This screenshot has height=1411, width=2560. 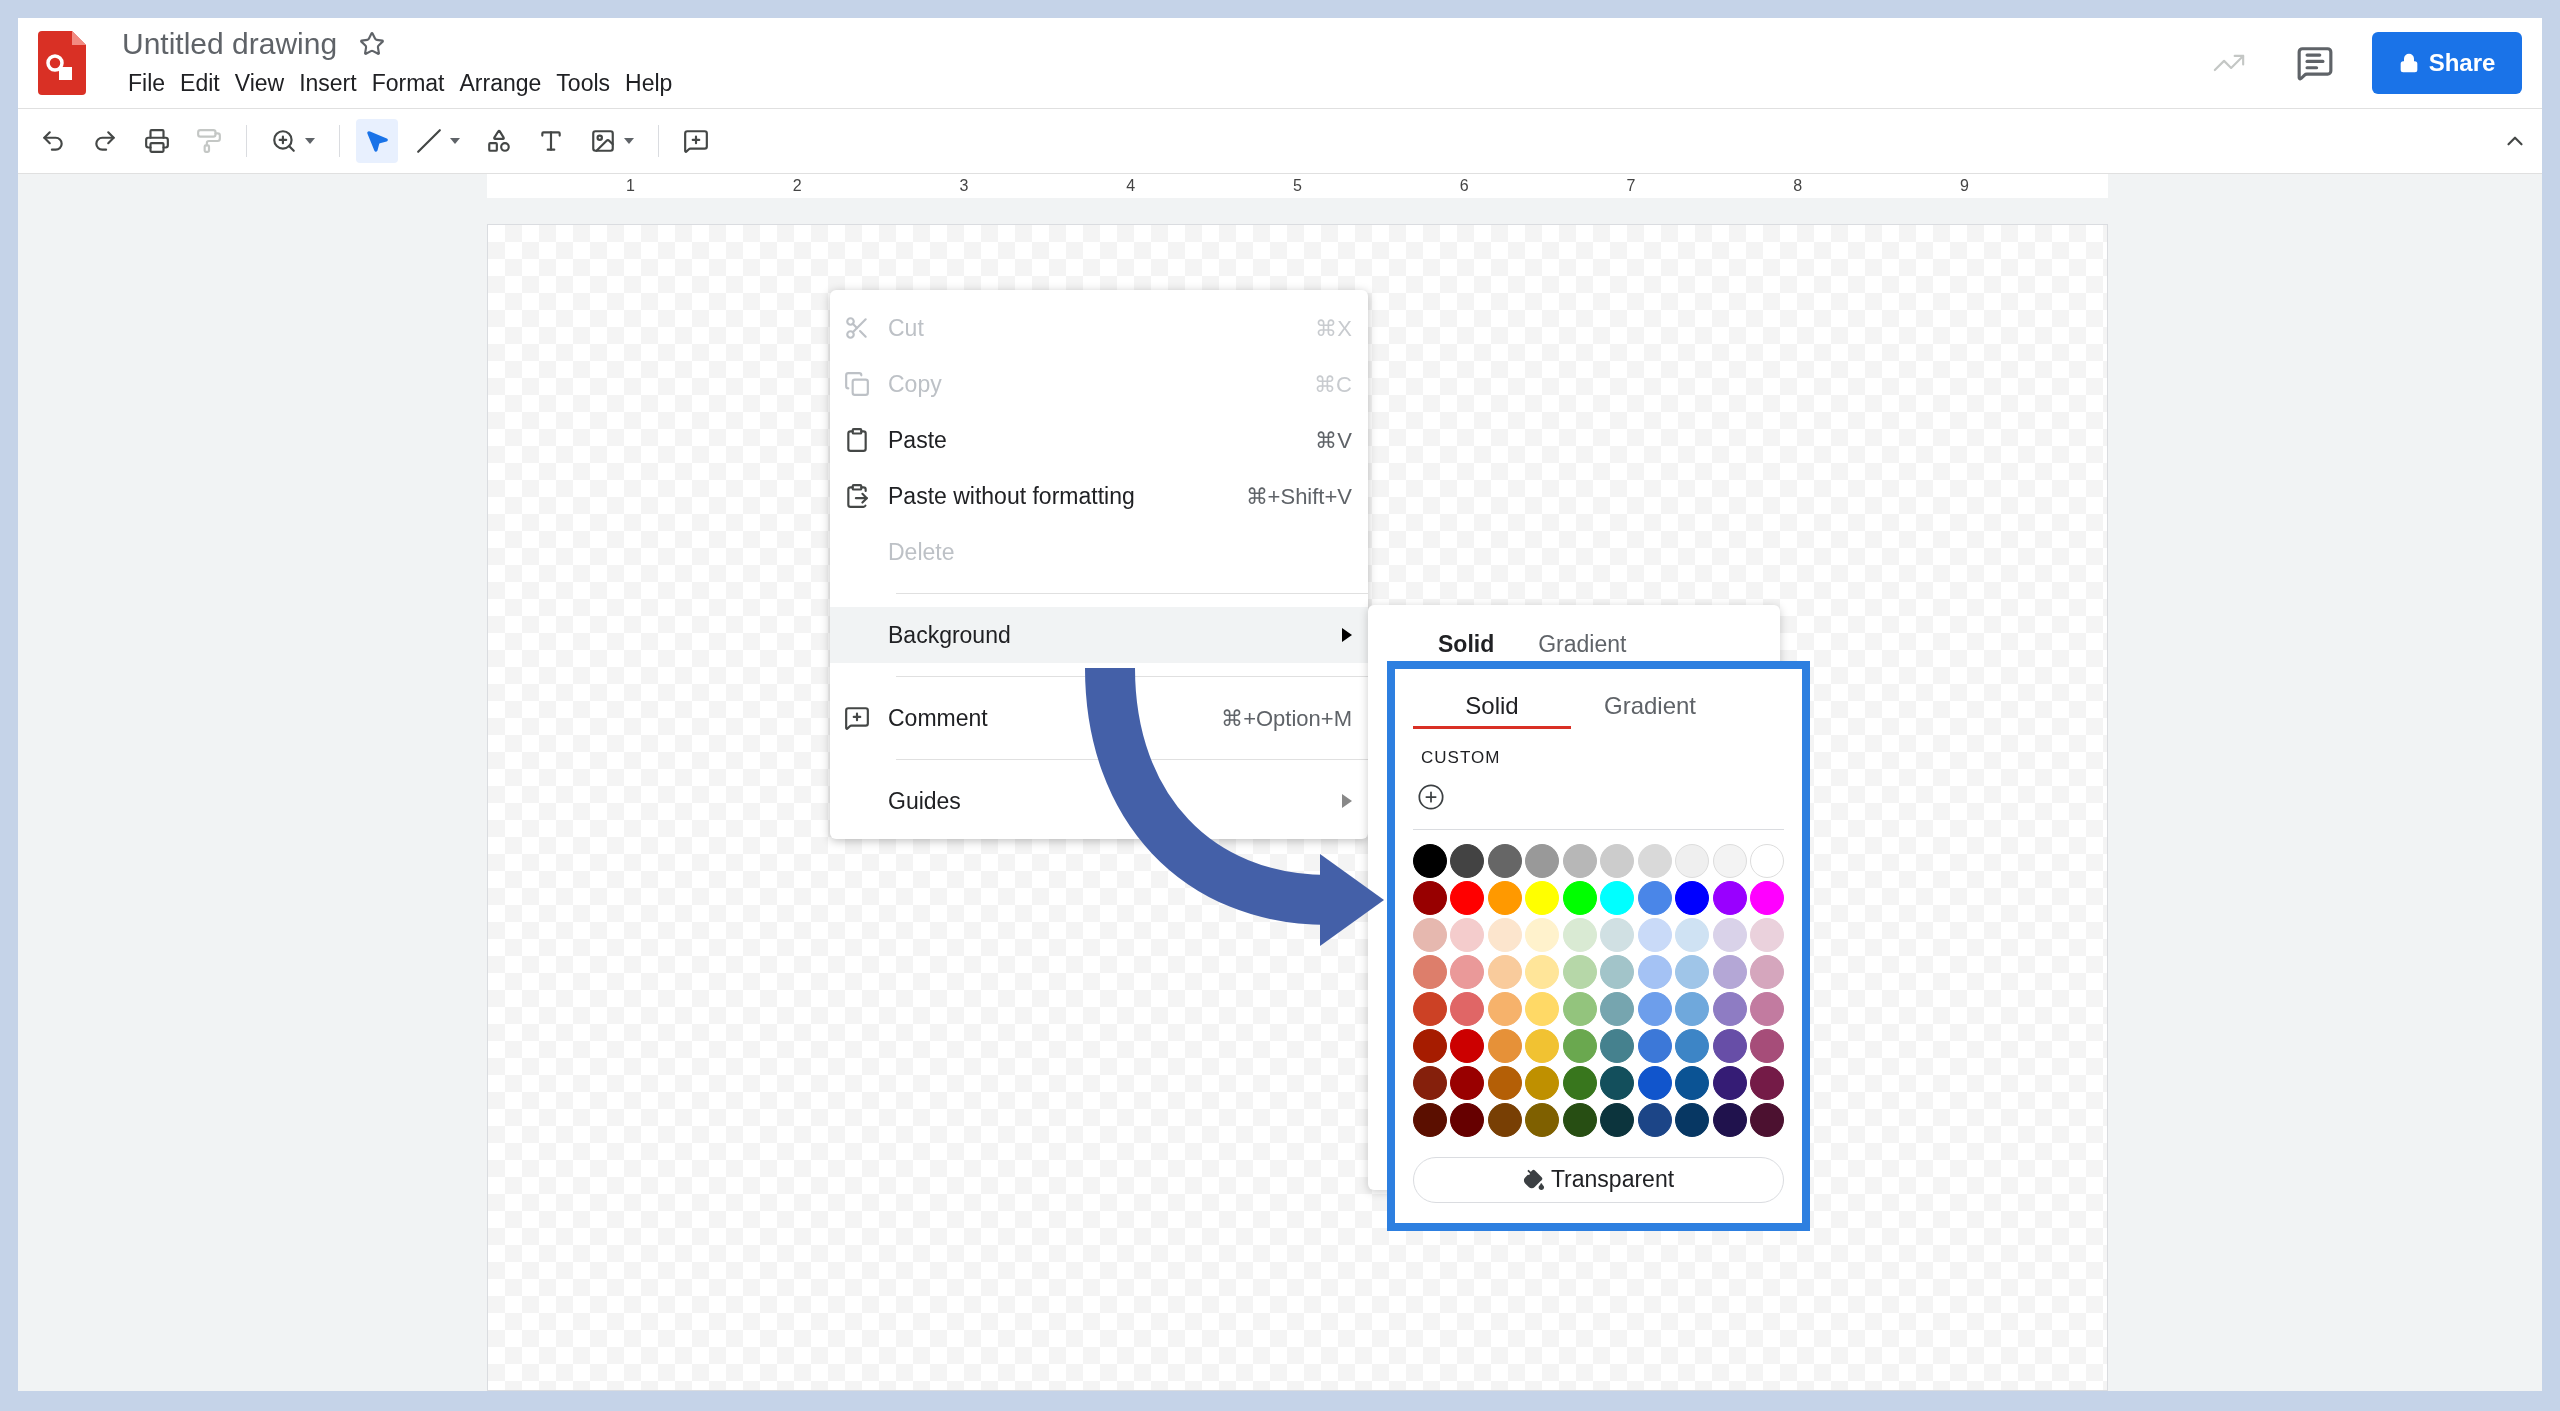 I want to click on menu-option: Paste ⌘V, so click(x=1099, y=440).